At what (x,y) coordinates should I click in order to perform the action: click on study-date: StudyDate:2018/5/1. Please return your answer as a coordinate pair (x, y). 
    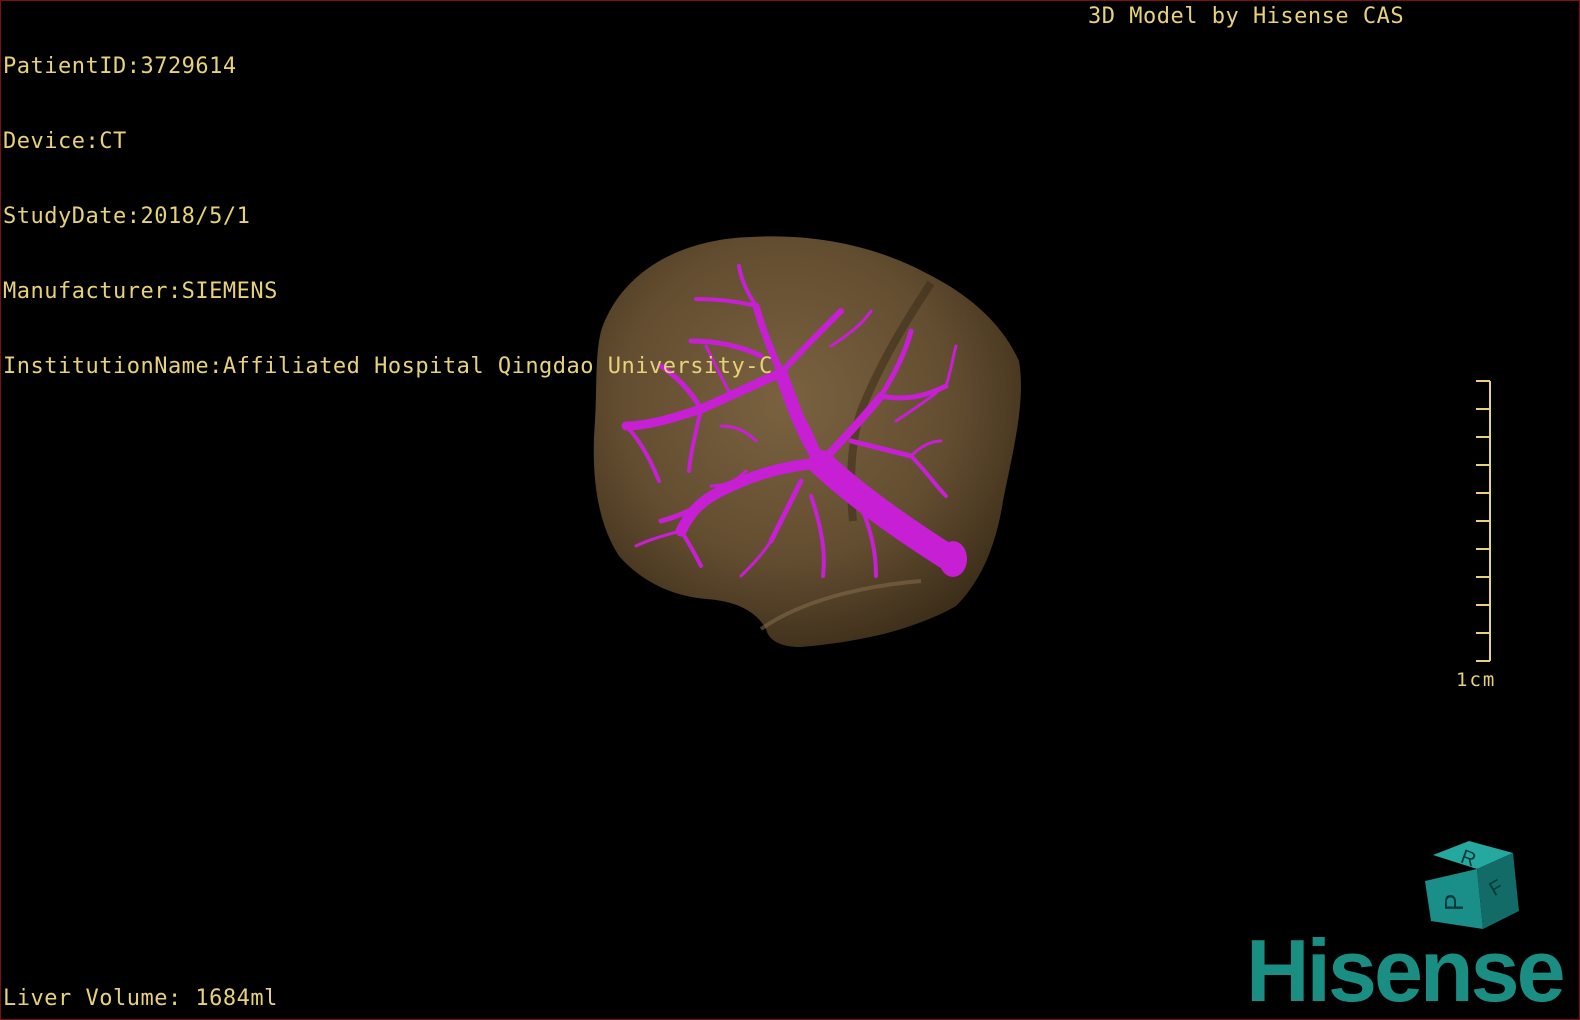
    Looking at the image, I should click on (127, 216).